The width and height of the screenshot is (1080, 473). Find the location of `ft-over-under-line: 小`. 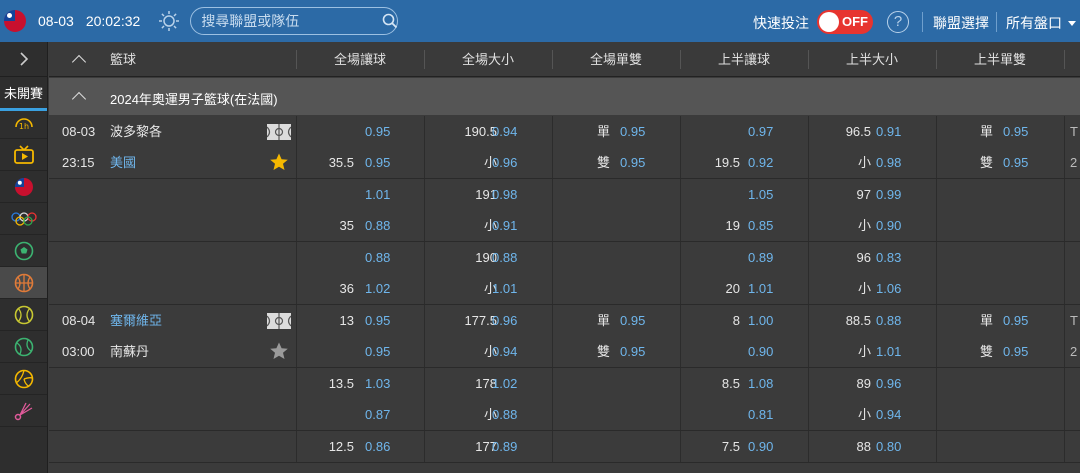

ft-over-under-line: 小 is located at coordinates (490, 225).